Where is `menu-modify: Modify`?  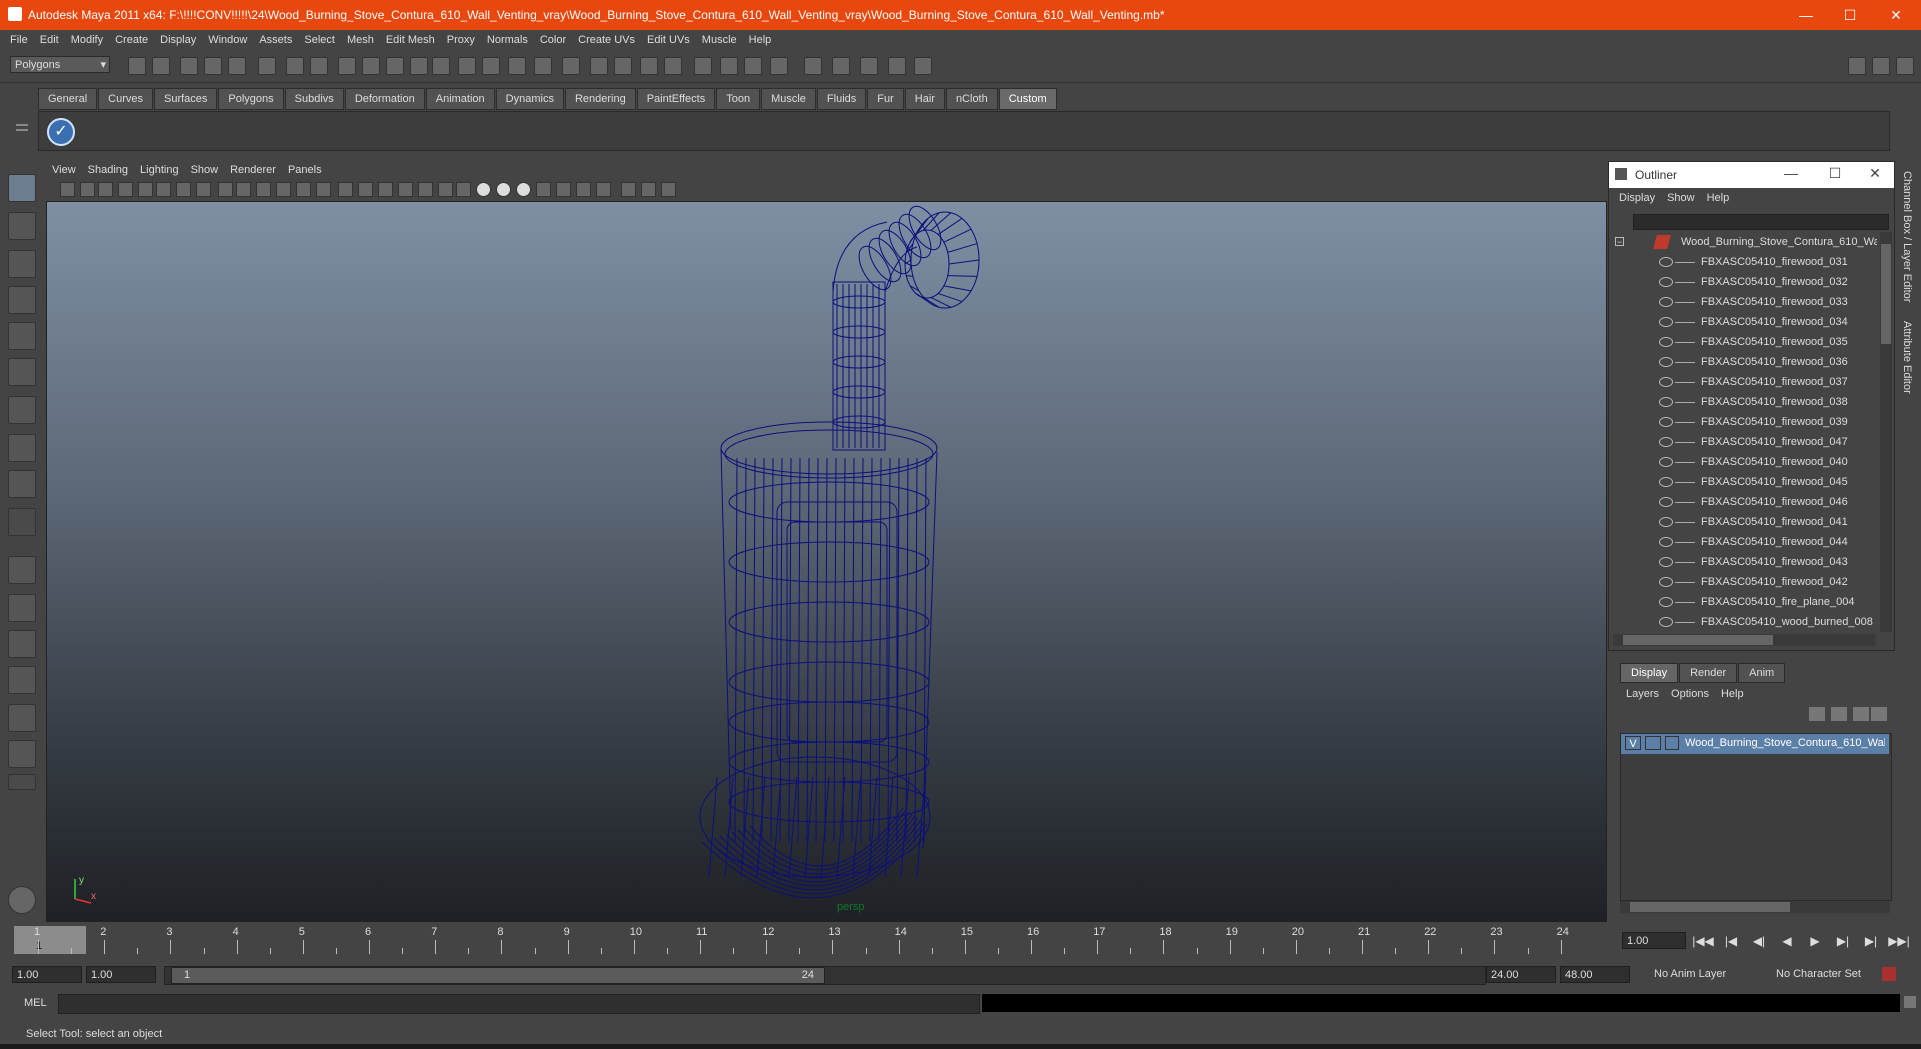
menu-modify: Modify is located at coordinates (87, 40).